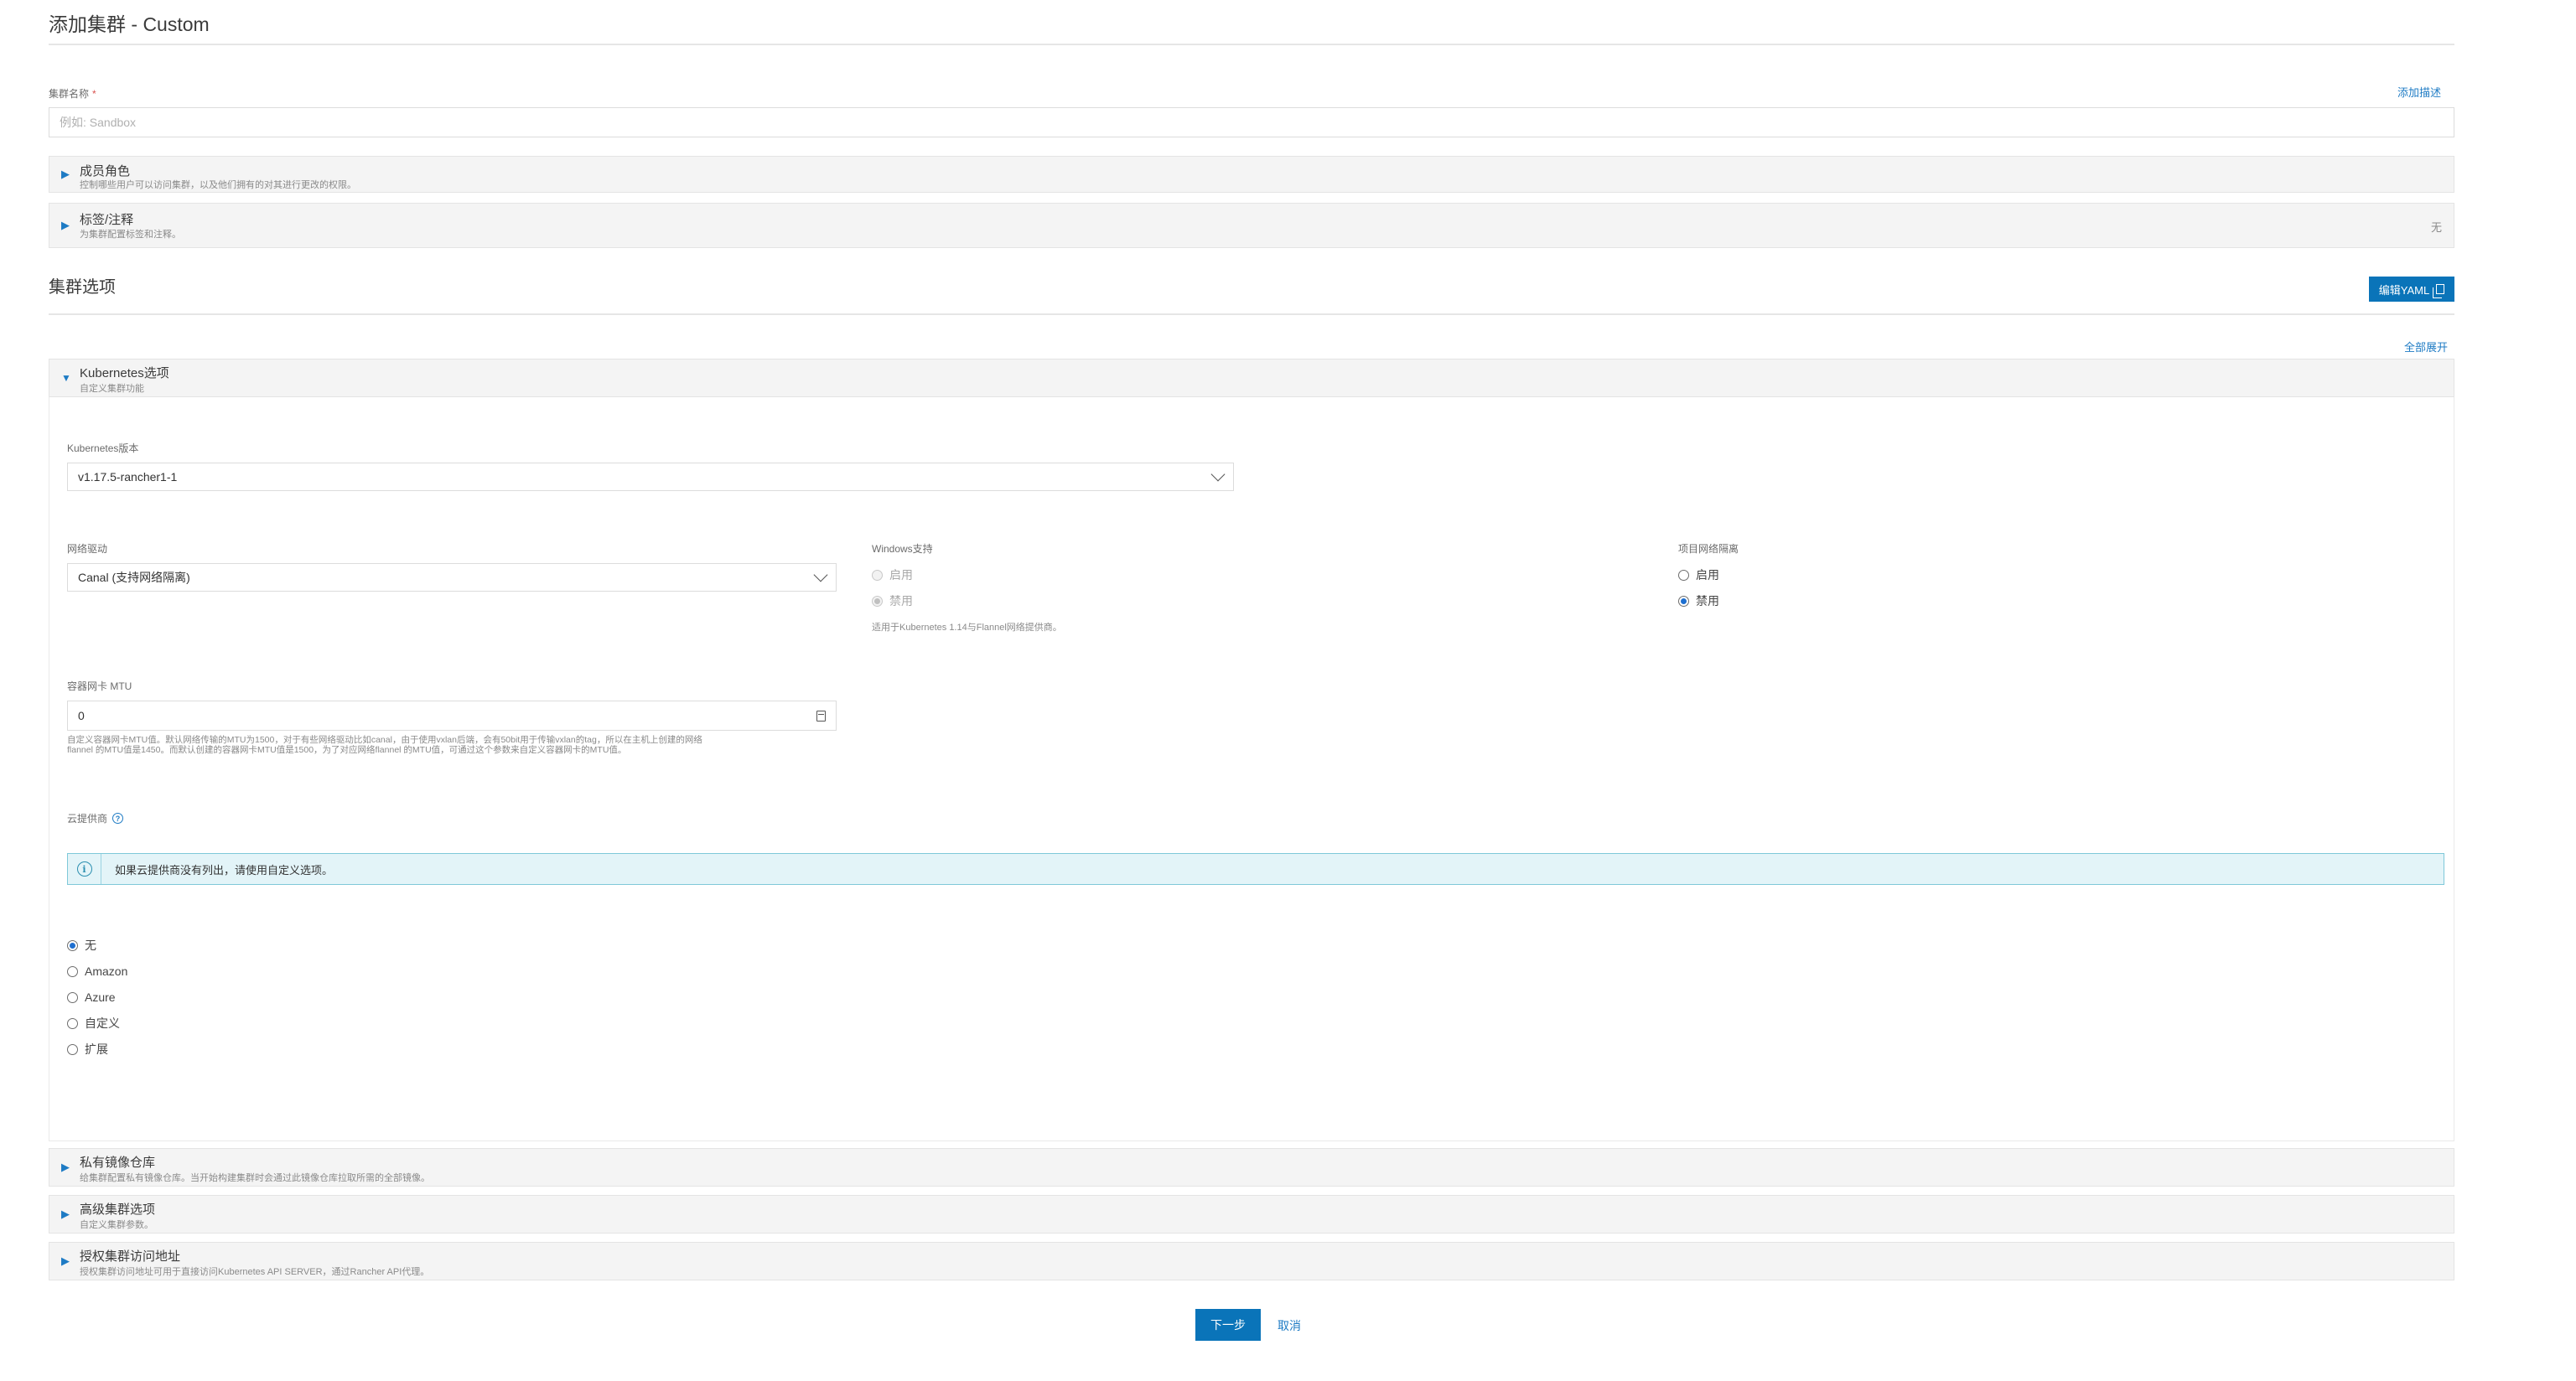  I want to click on labels-annotations-subtitle: 为集群配置标签和注释。, so click(130, 235).